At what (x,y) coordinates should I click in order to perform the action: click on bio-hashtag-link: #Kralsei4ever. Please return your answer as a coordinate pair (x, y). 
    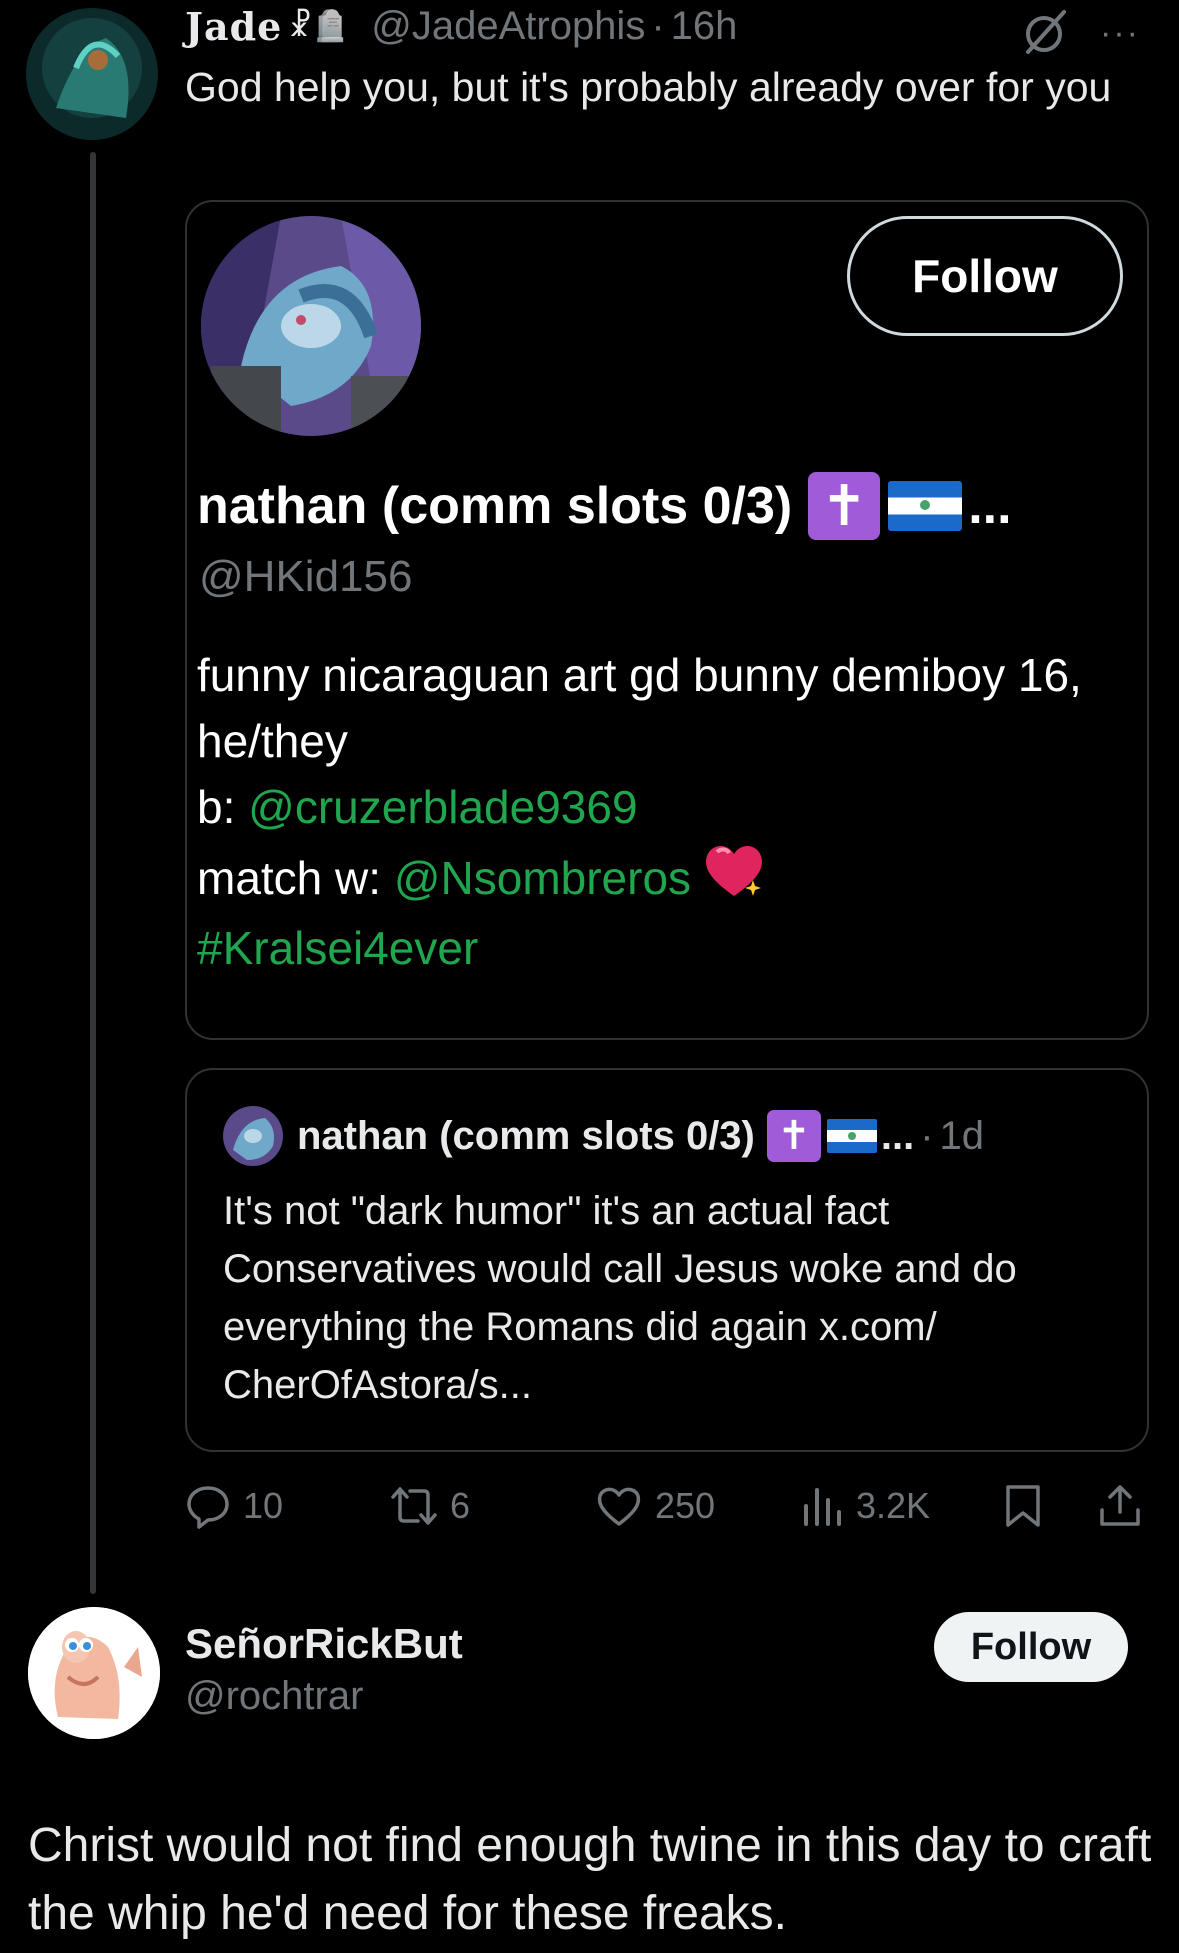
    Looking at the image, I should click on (337, 948).